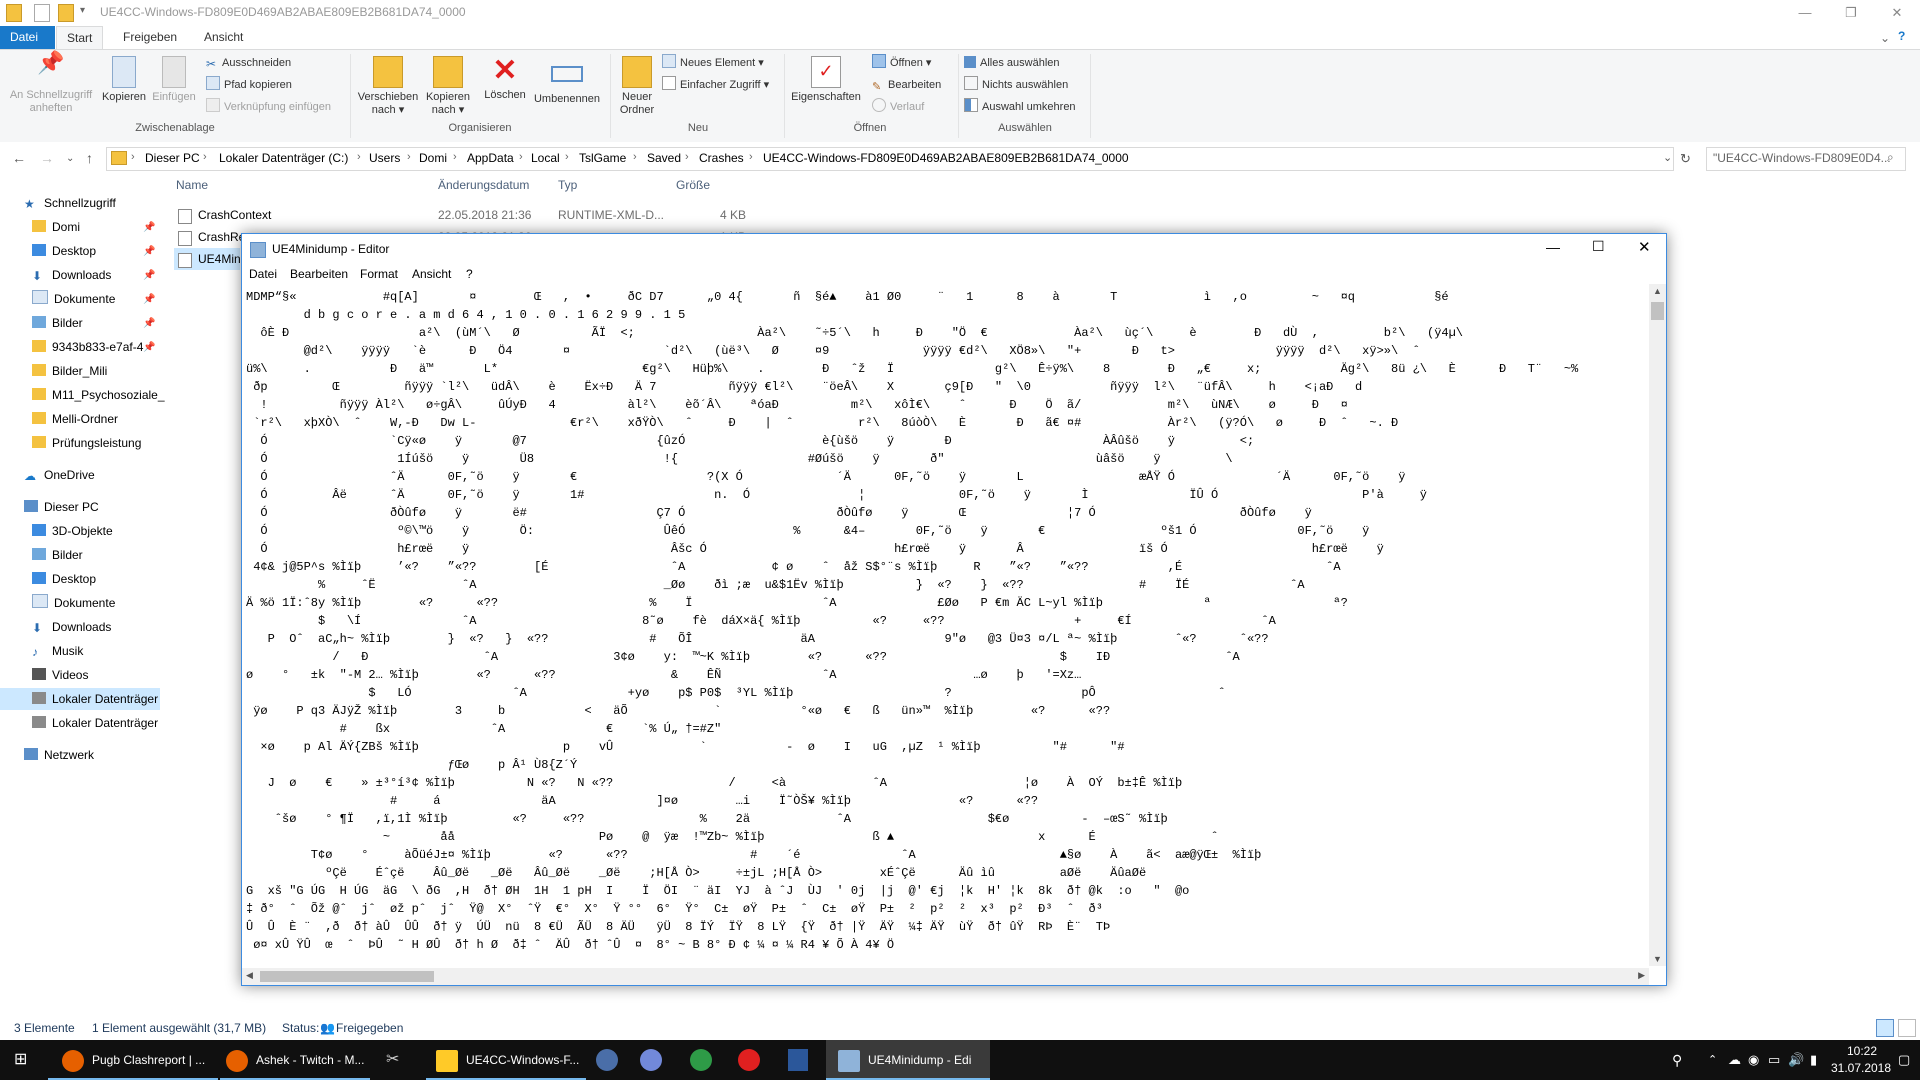 This screenshot has width=1920, height=1080. Describe the element at coordinates (80, 699) in the screenshot. I see `nav-local-disk-selected: Lokaler Datenträger` at that location.